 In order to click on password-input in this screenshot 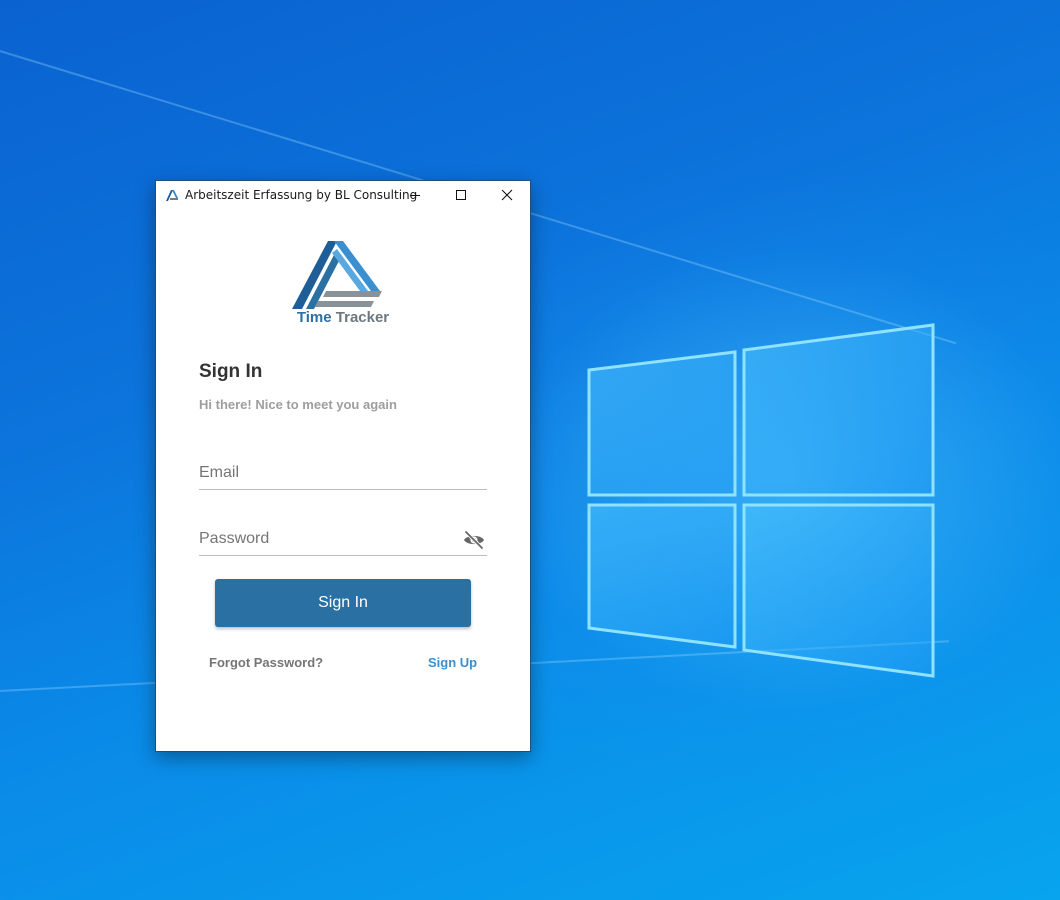, I will do `click(324, 539)`.